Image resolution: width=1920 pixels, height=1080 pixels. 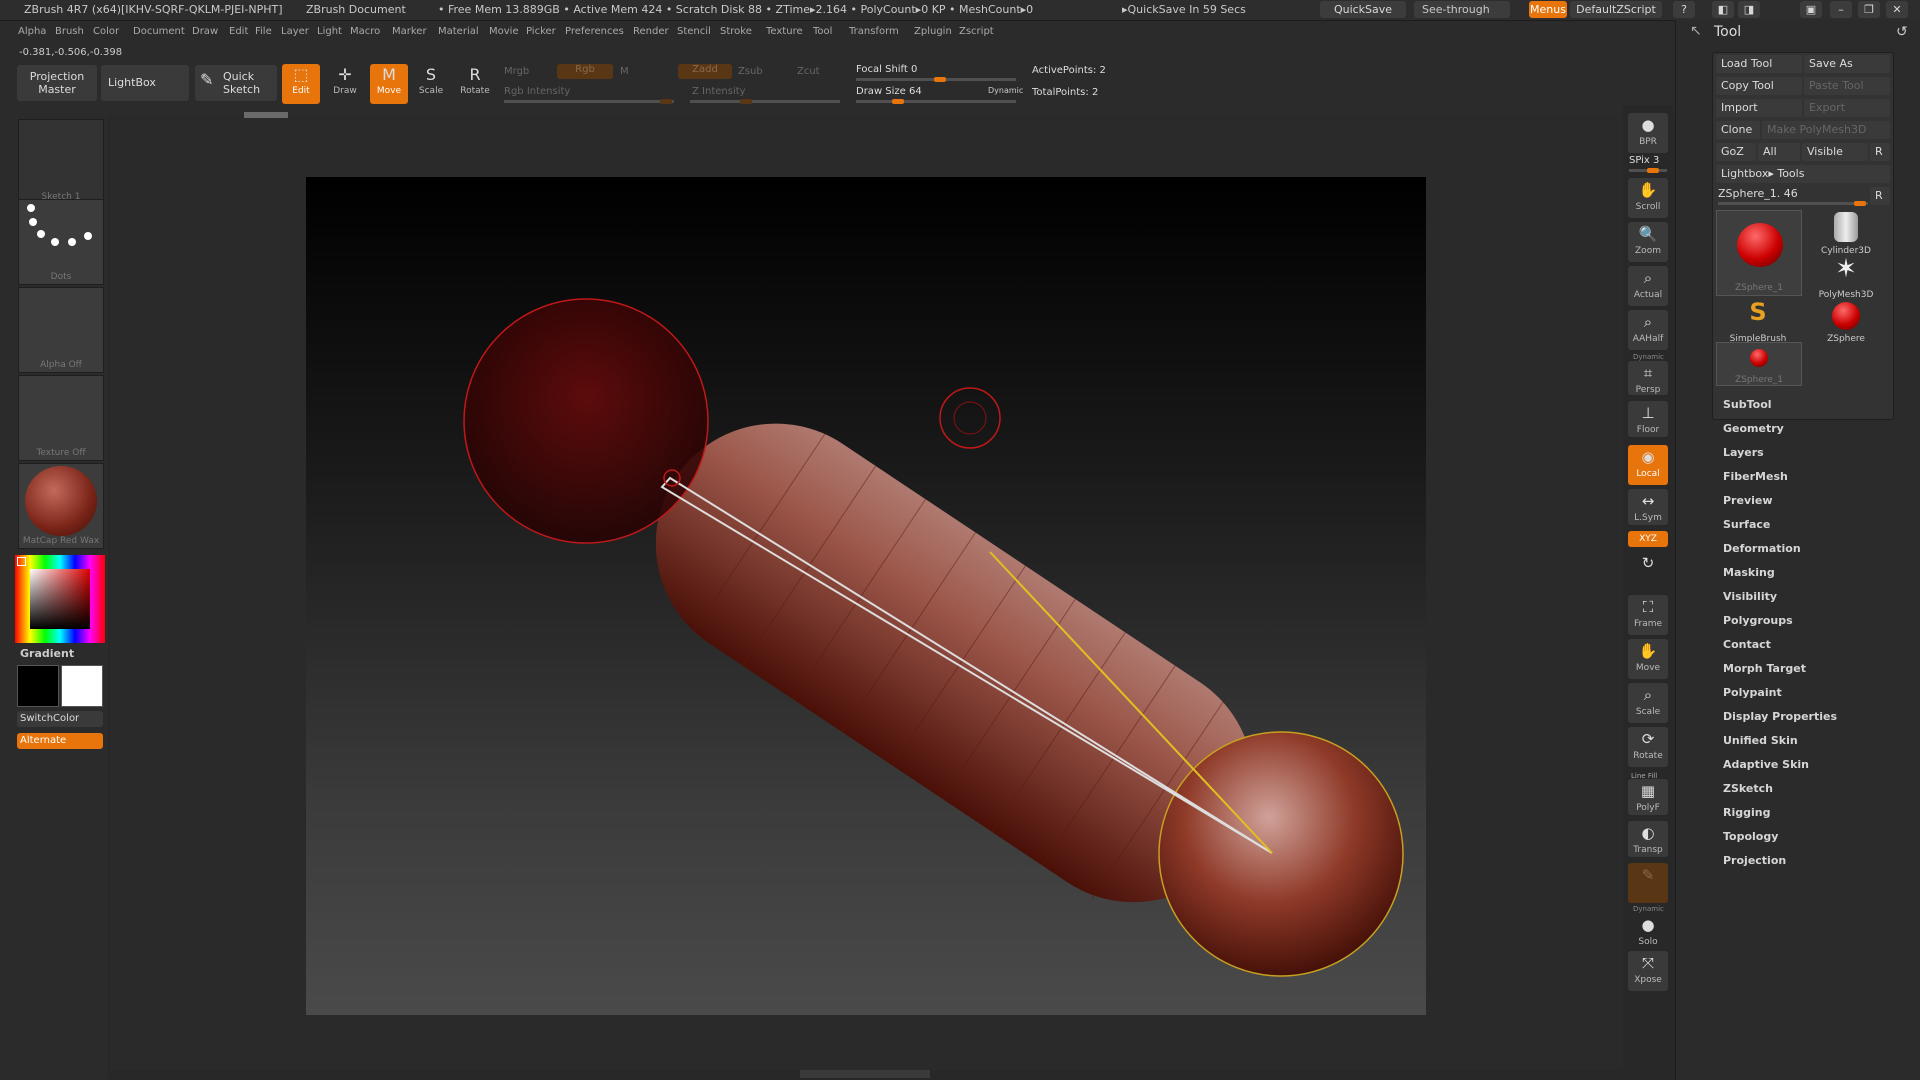 What do you see at coordinates (750, 71) in the screenshot?
I see `zsub-button: Zsub` at bounding box center [750, 71].